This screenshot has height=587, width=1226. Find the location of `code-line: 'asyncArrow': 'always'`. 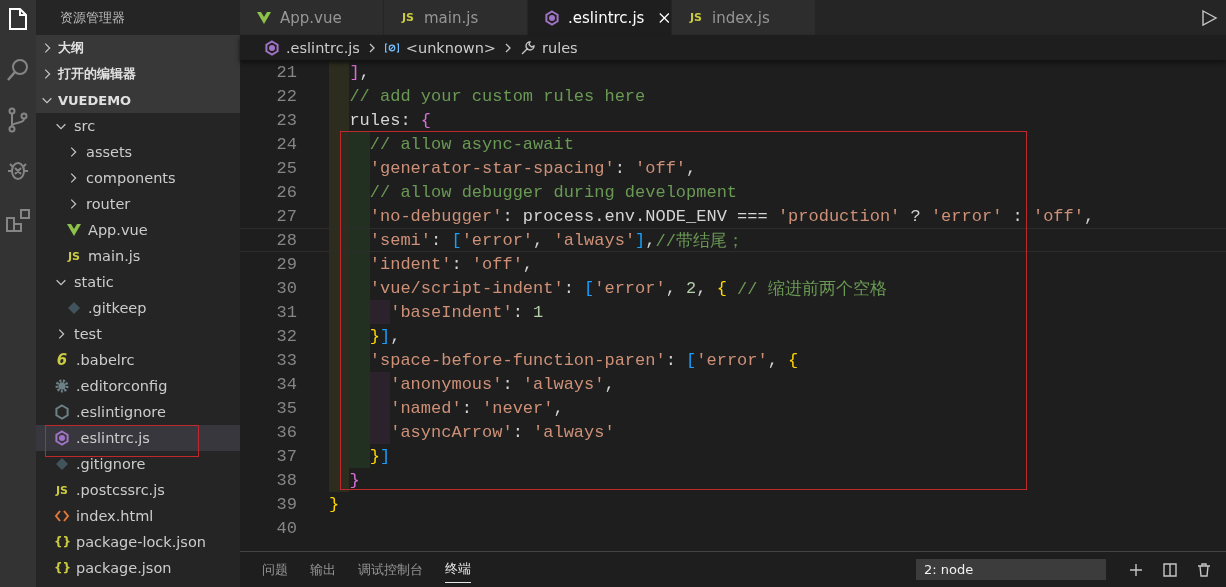

code-line: 'asyncArrow': 'always' is located at coordinates (472, 432).